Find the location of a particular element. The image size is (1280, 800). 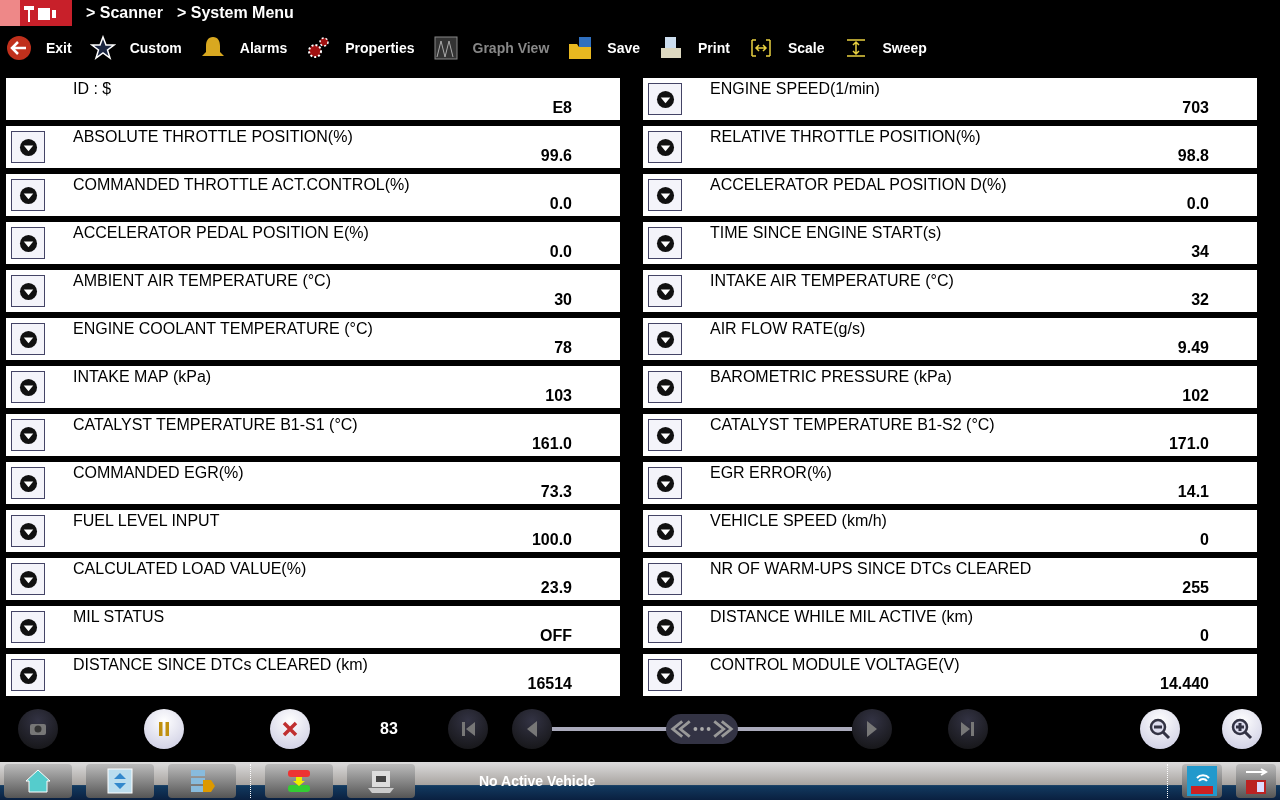

parameter-value: 703 is located at coordinates (1195, 108).